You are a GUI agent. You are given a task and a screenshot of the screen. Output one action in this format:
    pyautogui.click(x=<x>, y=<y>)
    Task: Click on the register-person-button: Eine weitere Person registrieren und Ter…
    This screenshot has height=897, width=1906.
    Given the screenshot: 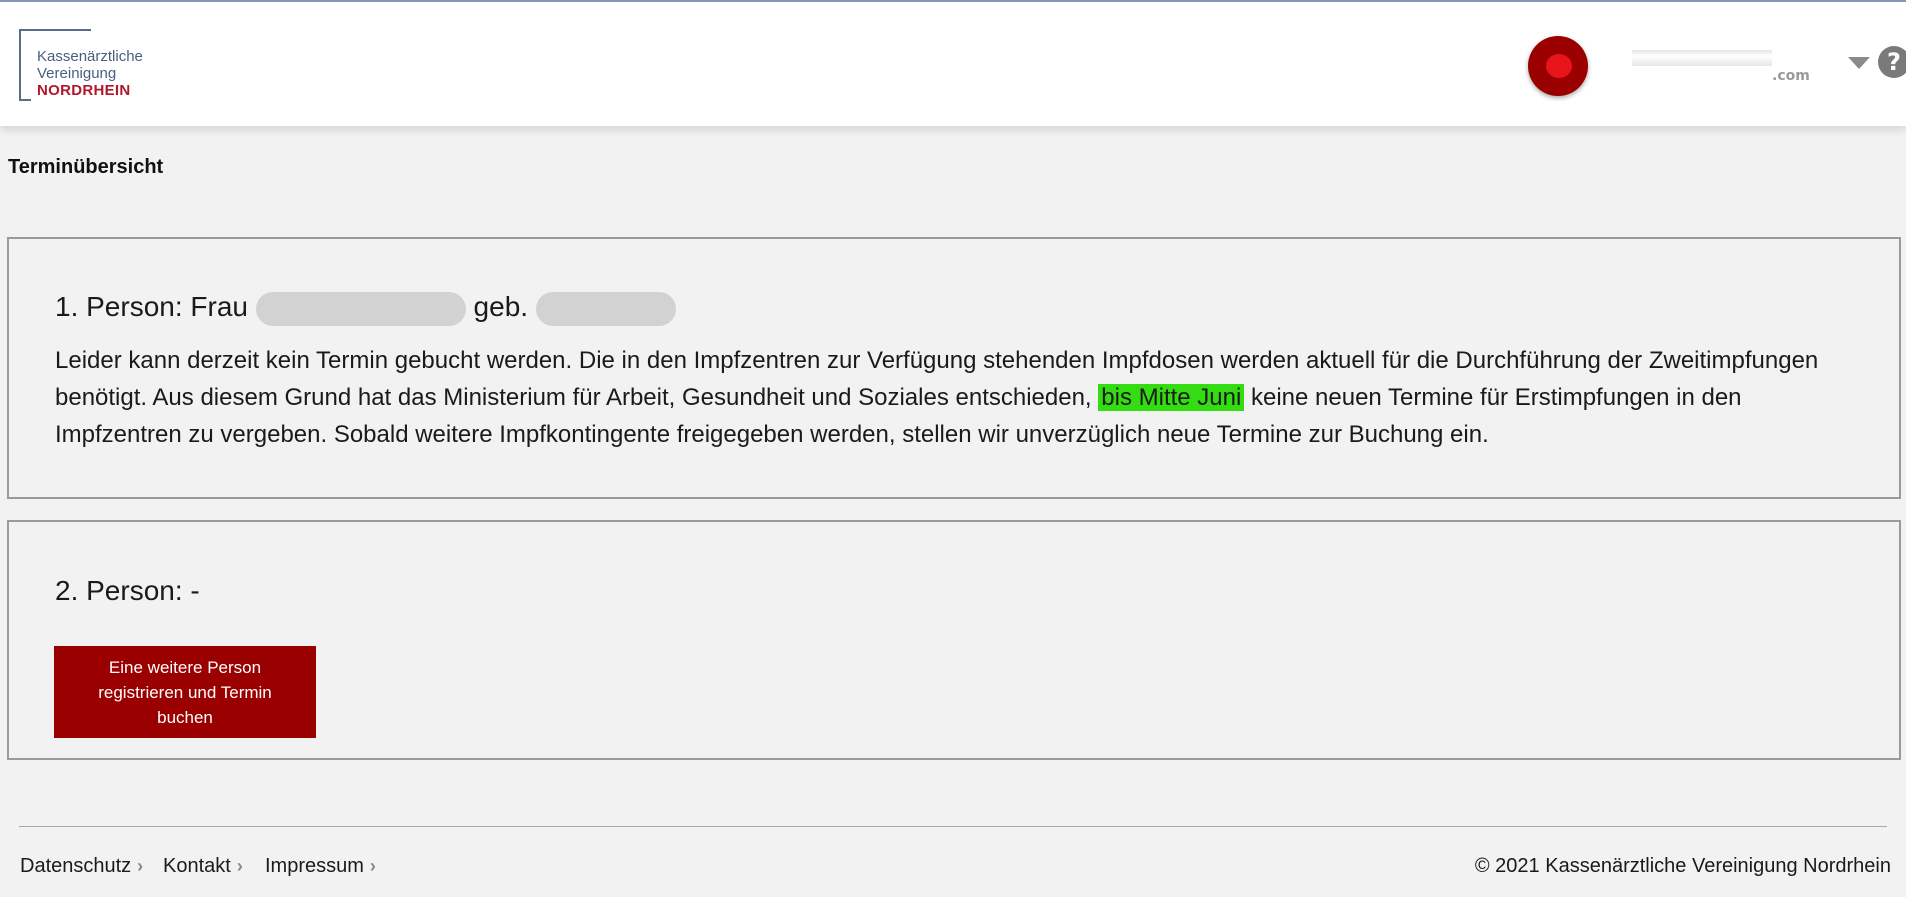 What is the action you would take?
    pyautogui.click(x=185, y=692)
    